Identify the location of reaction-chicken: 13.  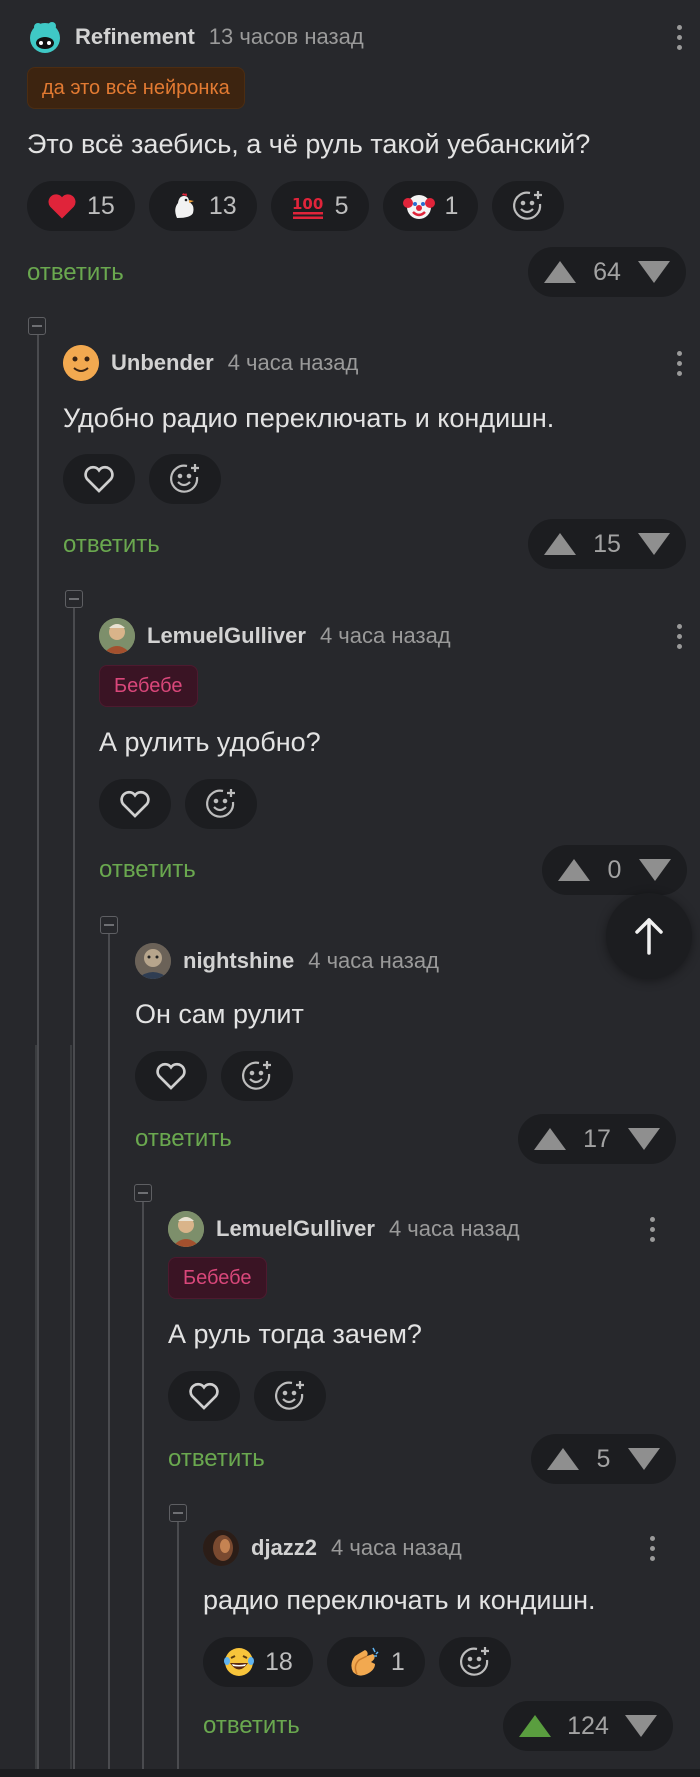
(202, 206).